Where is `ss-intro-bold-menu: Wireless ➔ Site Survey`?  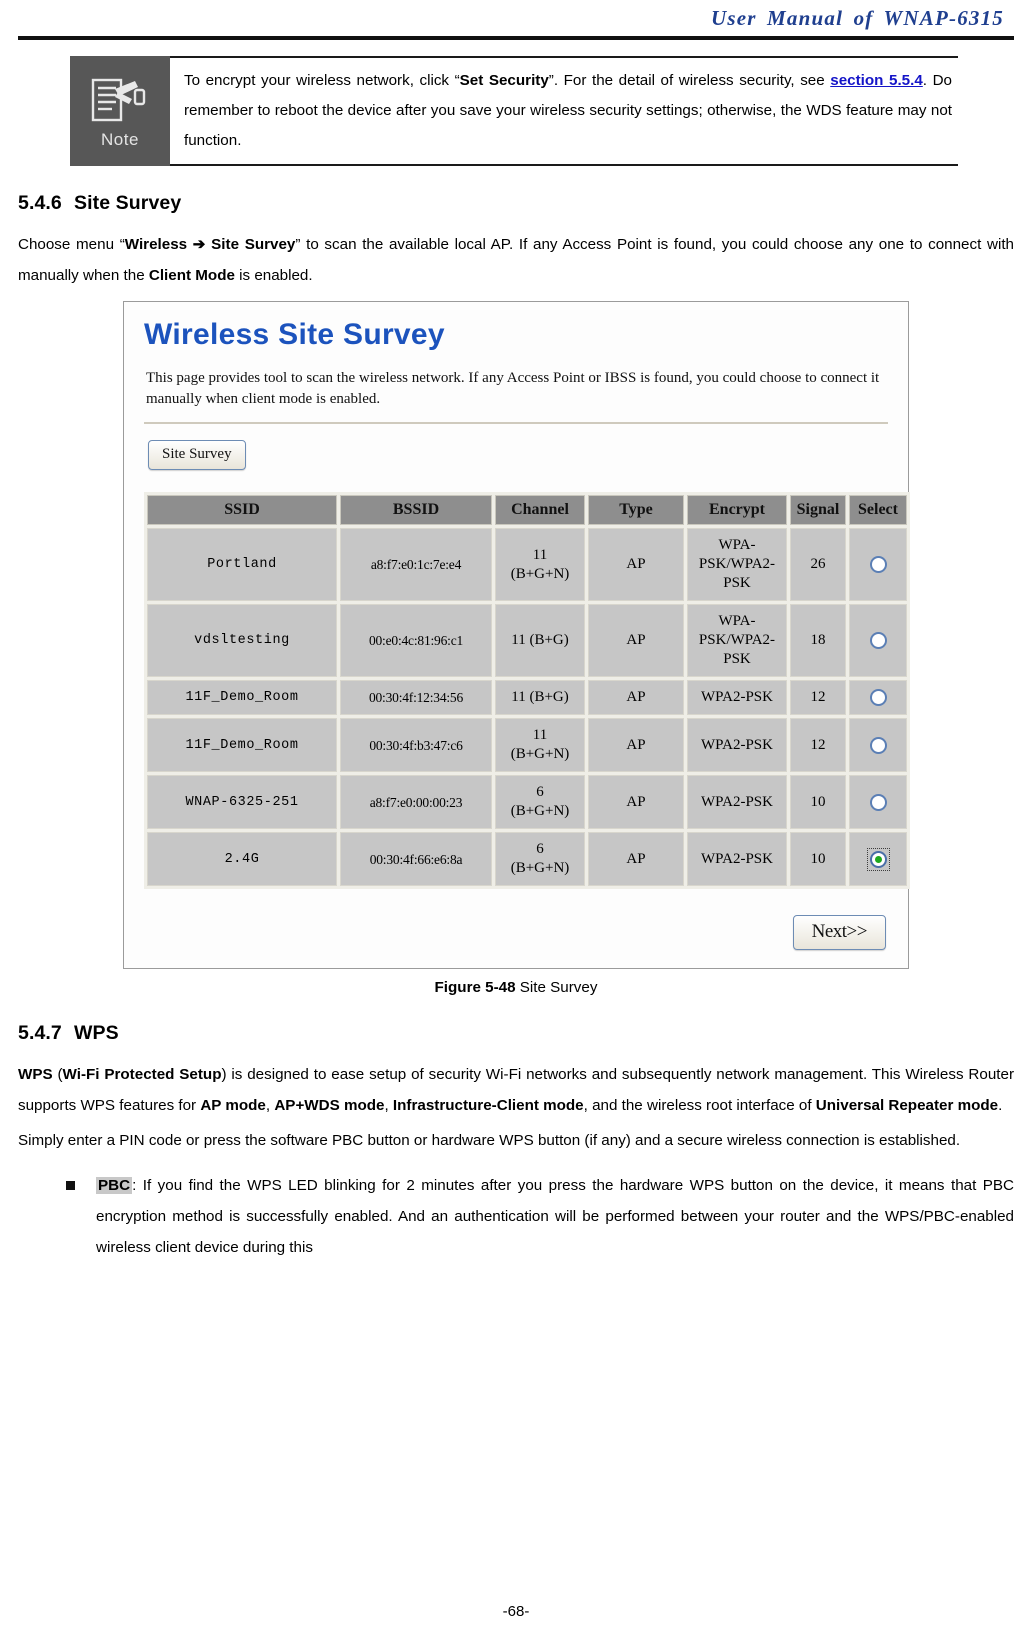
ss-intro-bold-menu: Wireless ➔ Site Survey is located at coordinates (210, 244).